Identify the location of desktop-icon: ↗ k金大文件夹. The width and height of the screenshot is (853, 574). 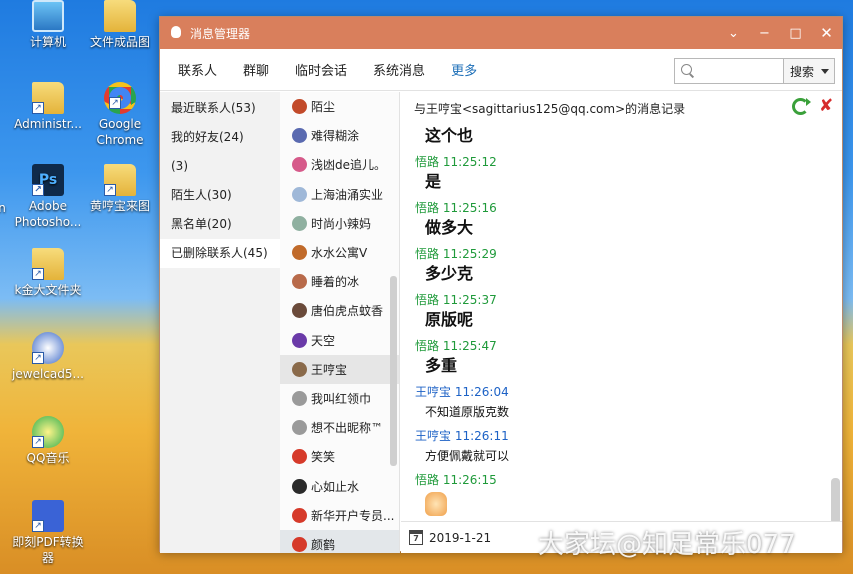
(48, 273).